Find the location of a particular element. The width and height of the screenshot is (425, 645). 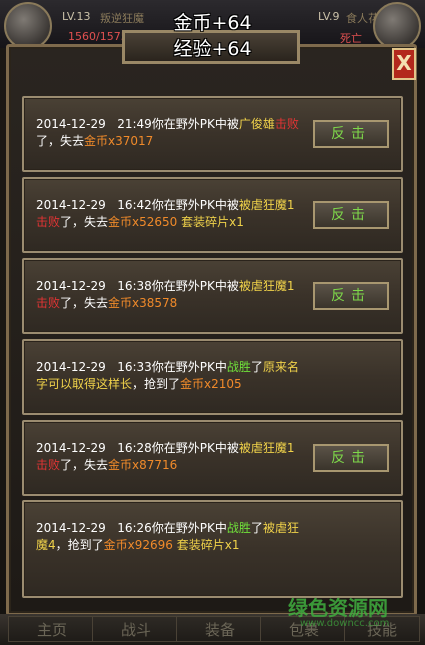

exp-gain-text: 经验+64 is located at coordinates (212, 49).